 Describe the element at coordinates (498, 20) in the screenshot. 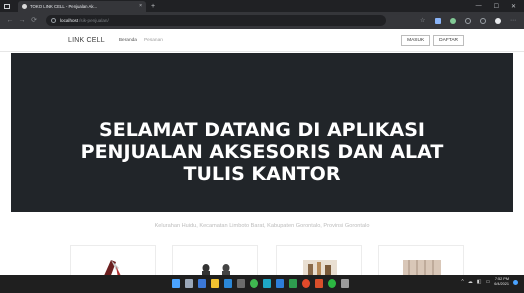

I see `avatar-icon` at that location.